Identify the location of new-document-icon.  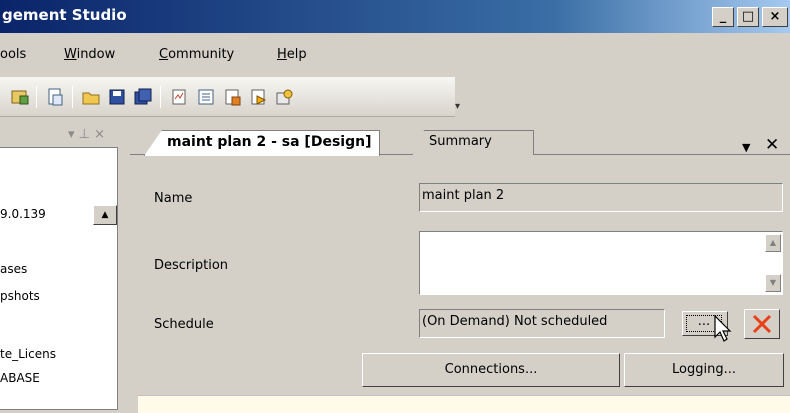
(55, 97).